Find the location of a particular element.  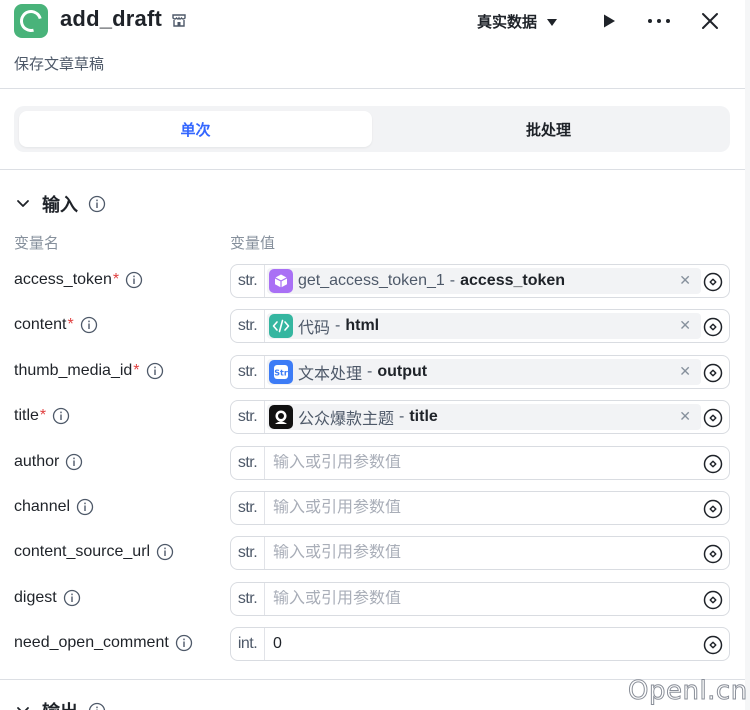

param-row-title: title * str. 公众爆款主题 - title ✕ is located at coordinates (372, 417).